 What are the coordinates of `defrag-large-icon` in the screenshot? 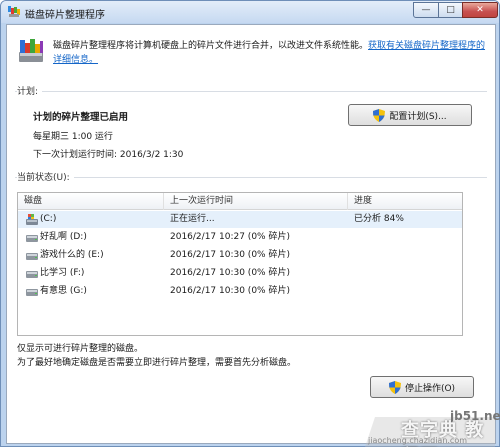 It's located at (31, 50).